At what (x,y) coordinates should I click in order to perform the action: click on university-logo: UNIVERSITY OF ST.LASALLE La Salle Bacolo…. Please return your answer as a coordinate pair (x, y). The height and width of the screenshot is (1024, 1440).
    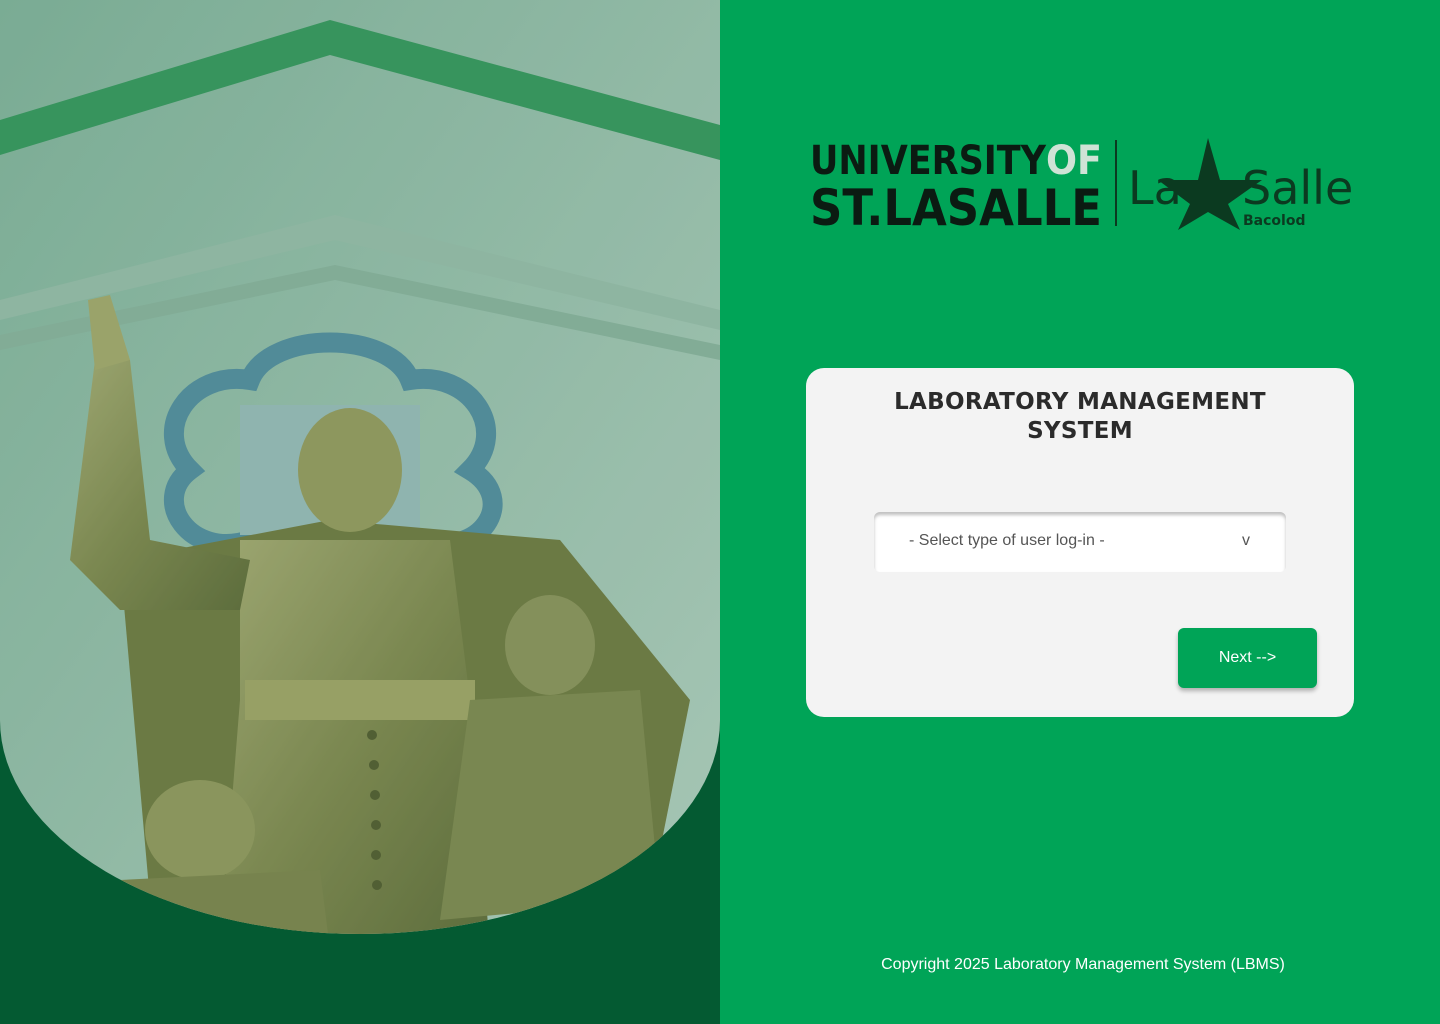
    Looking at the image, I should click on (1090, 184).